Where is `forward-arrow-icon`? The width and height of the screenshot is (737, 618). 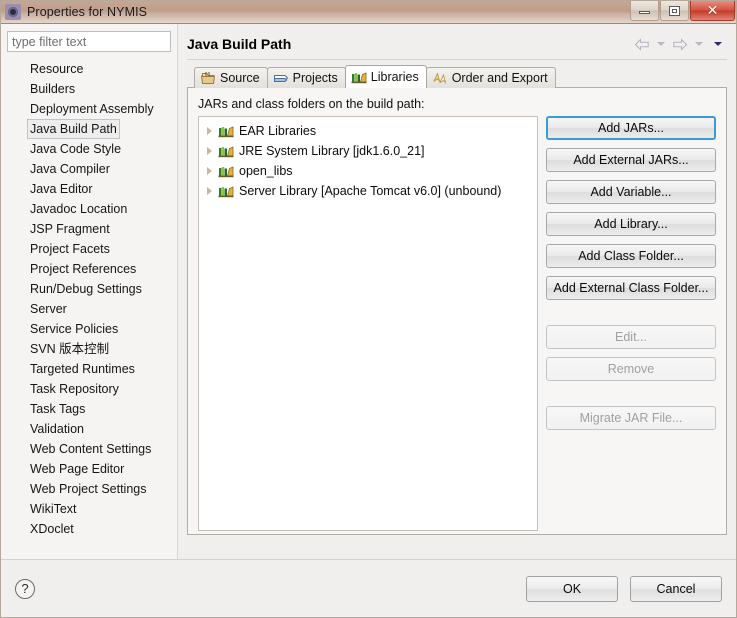 forward-arrow-icon is located at coordinates (680, 44).